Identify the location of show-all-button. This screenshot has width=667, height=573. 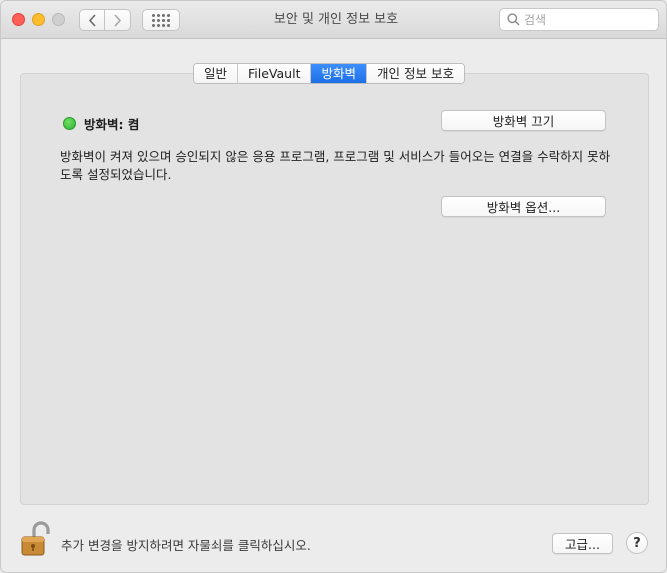
(161, 20).